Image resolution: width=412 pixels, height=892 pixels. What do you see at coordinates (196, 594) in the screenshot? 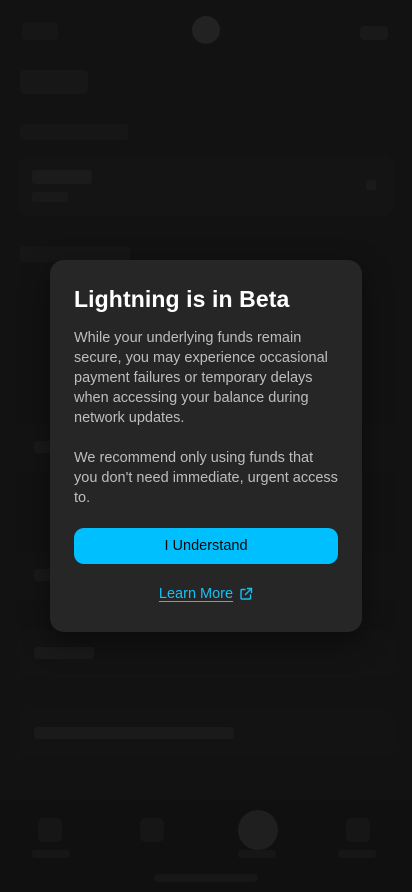
I see `learn-more-label: Learn More` at bounding box center [196, 594].